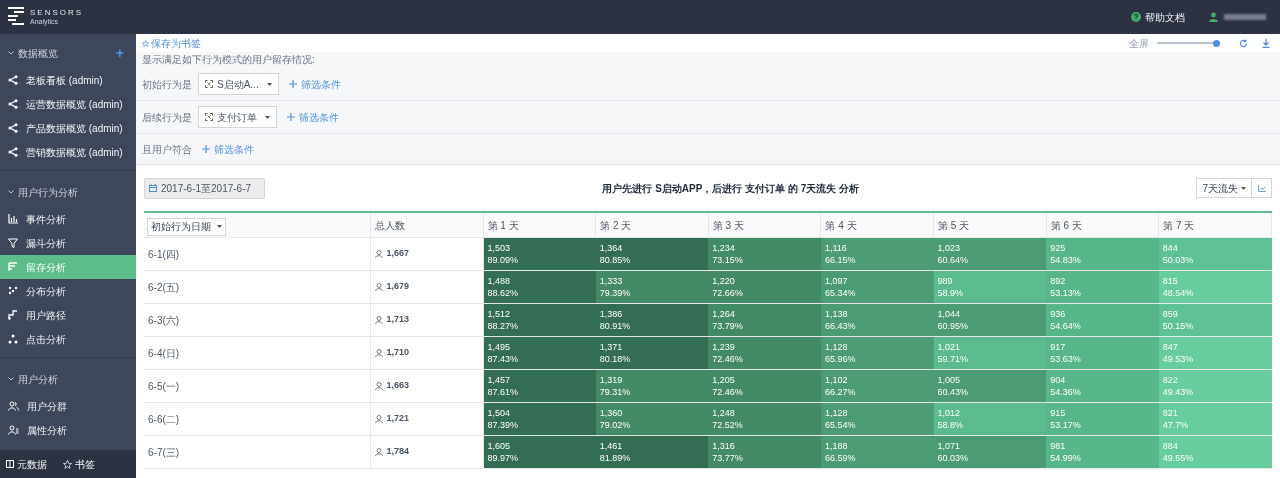 This screenshot has height=478, width=1280. Describe the element at coordinates (1102, 386) in the screenshot. I see `retention-cell: 904 54.36%` at that location.